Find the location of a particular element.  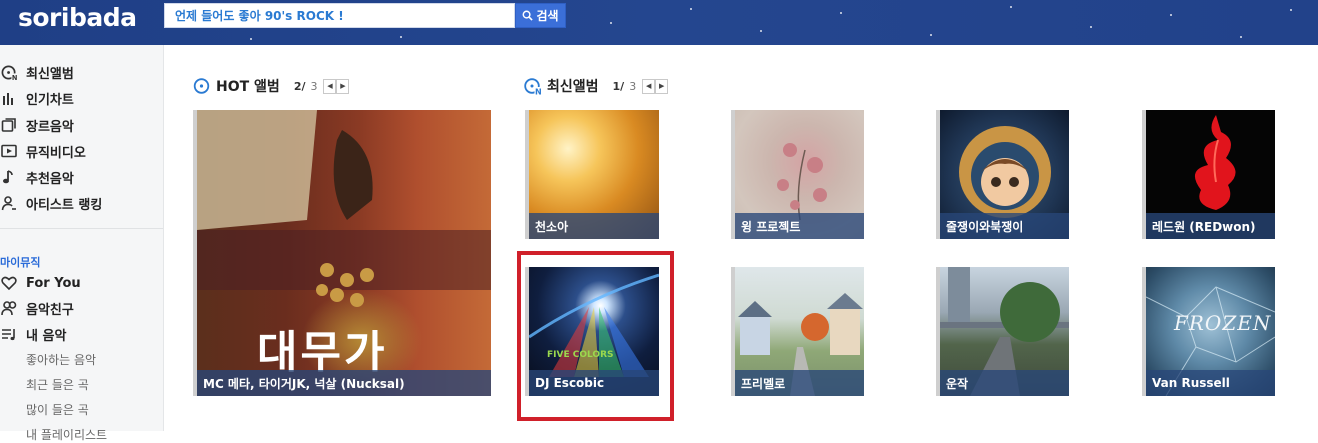

search-icon is located at coordinates (528, 15).